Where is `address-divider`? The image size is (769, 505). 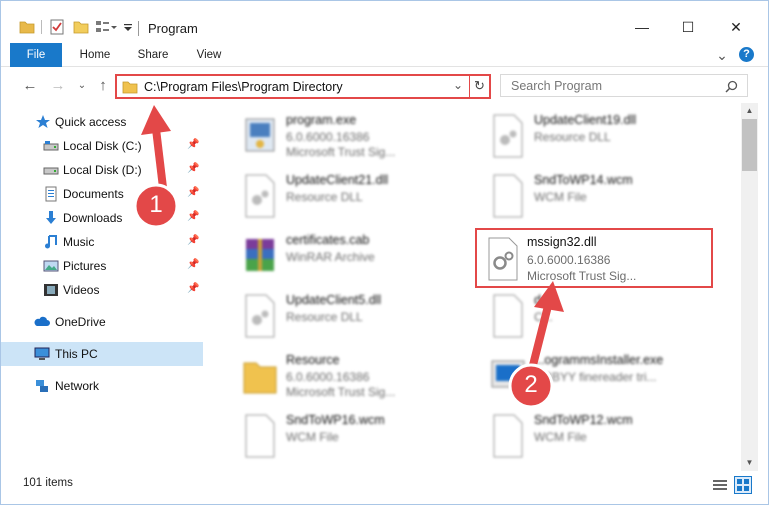 address-divider is located at coordinates (469, 86).